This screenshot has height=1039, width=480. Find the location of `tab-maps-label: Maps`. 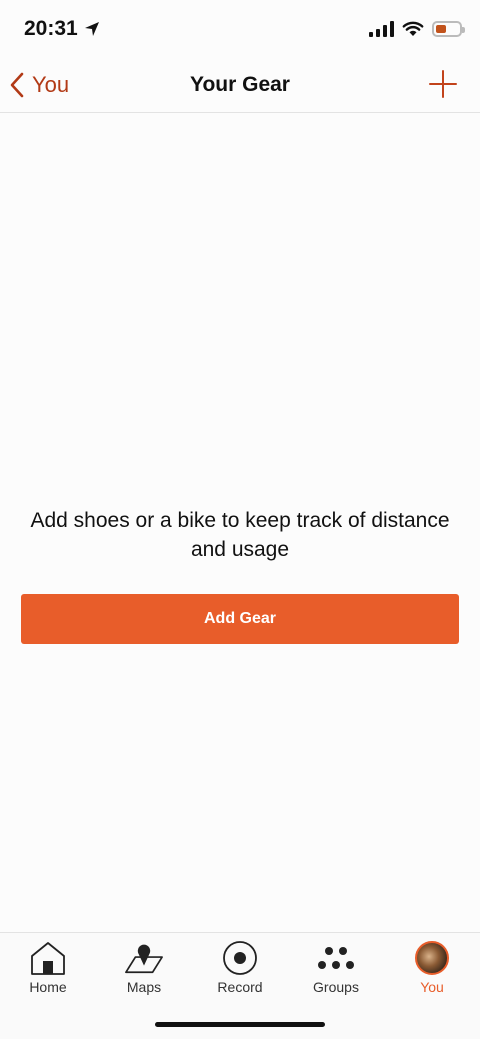

tab-maps-label: Maps is located at coordinates (144, 987).